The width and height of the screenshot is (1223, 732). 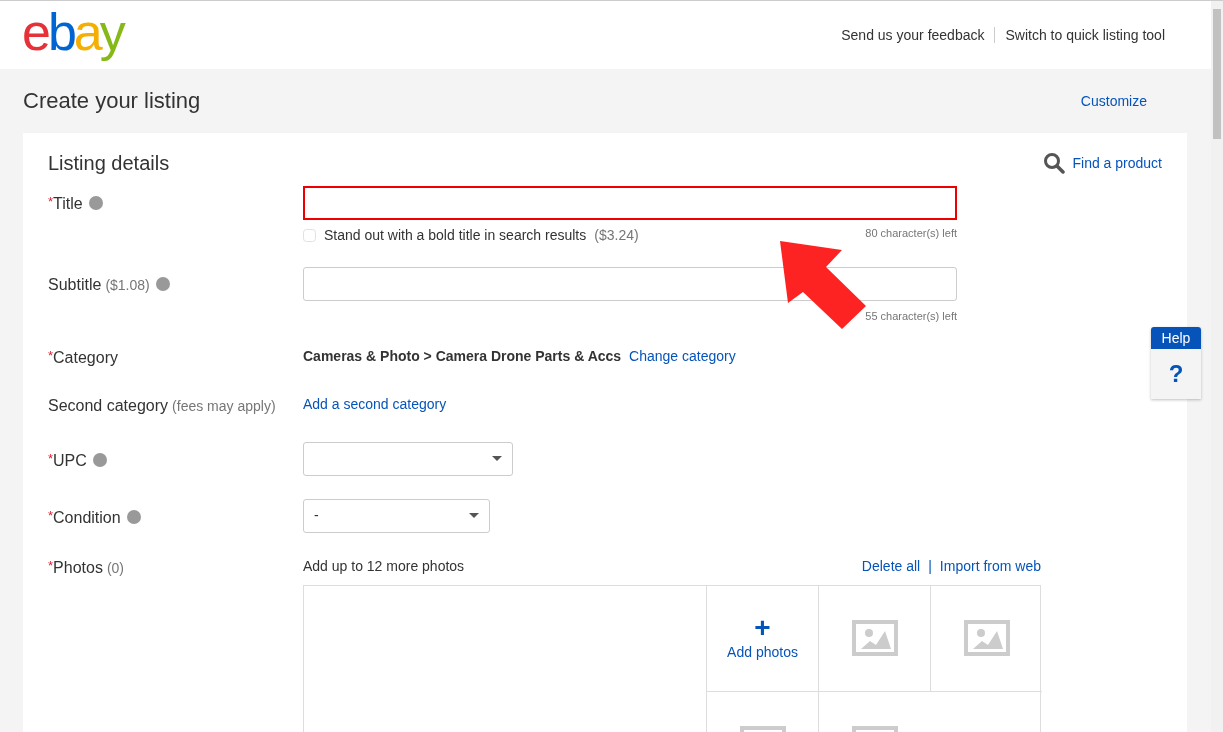 I want to click on add-photos-button: + Add photos, so click(x=762, y=638).